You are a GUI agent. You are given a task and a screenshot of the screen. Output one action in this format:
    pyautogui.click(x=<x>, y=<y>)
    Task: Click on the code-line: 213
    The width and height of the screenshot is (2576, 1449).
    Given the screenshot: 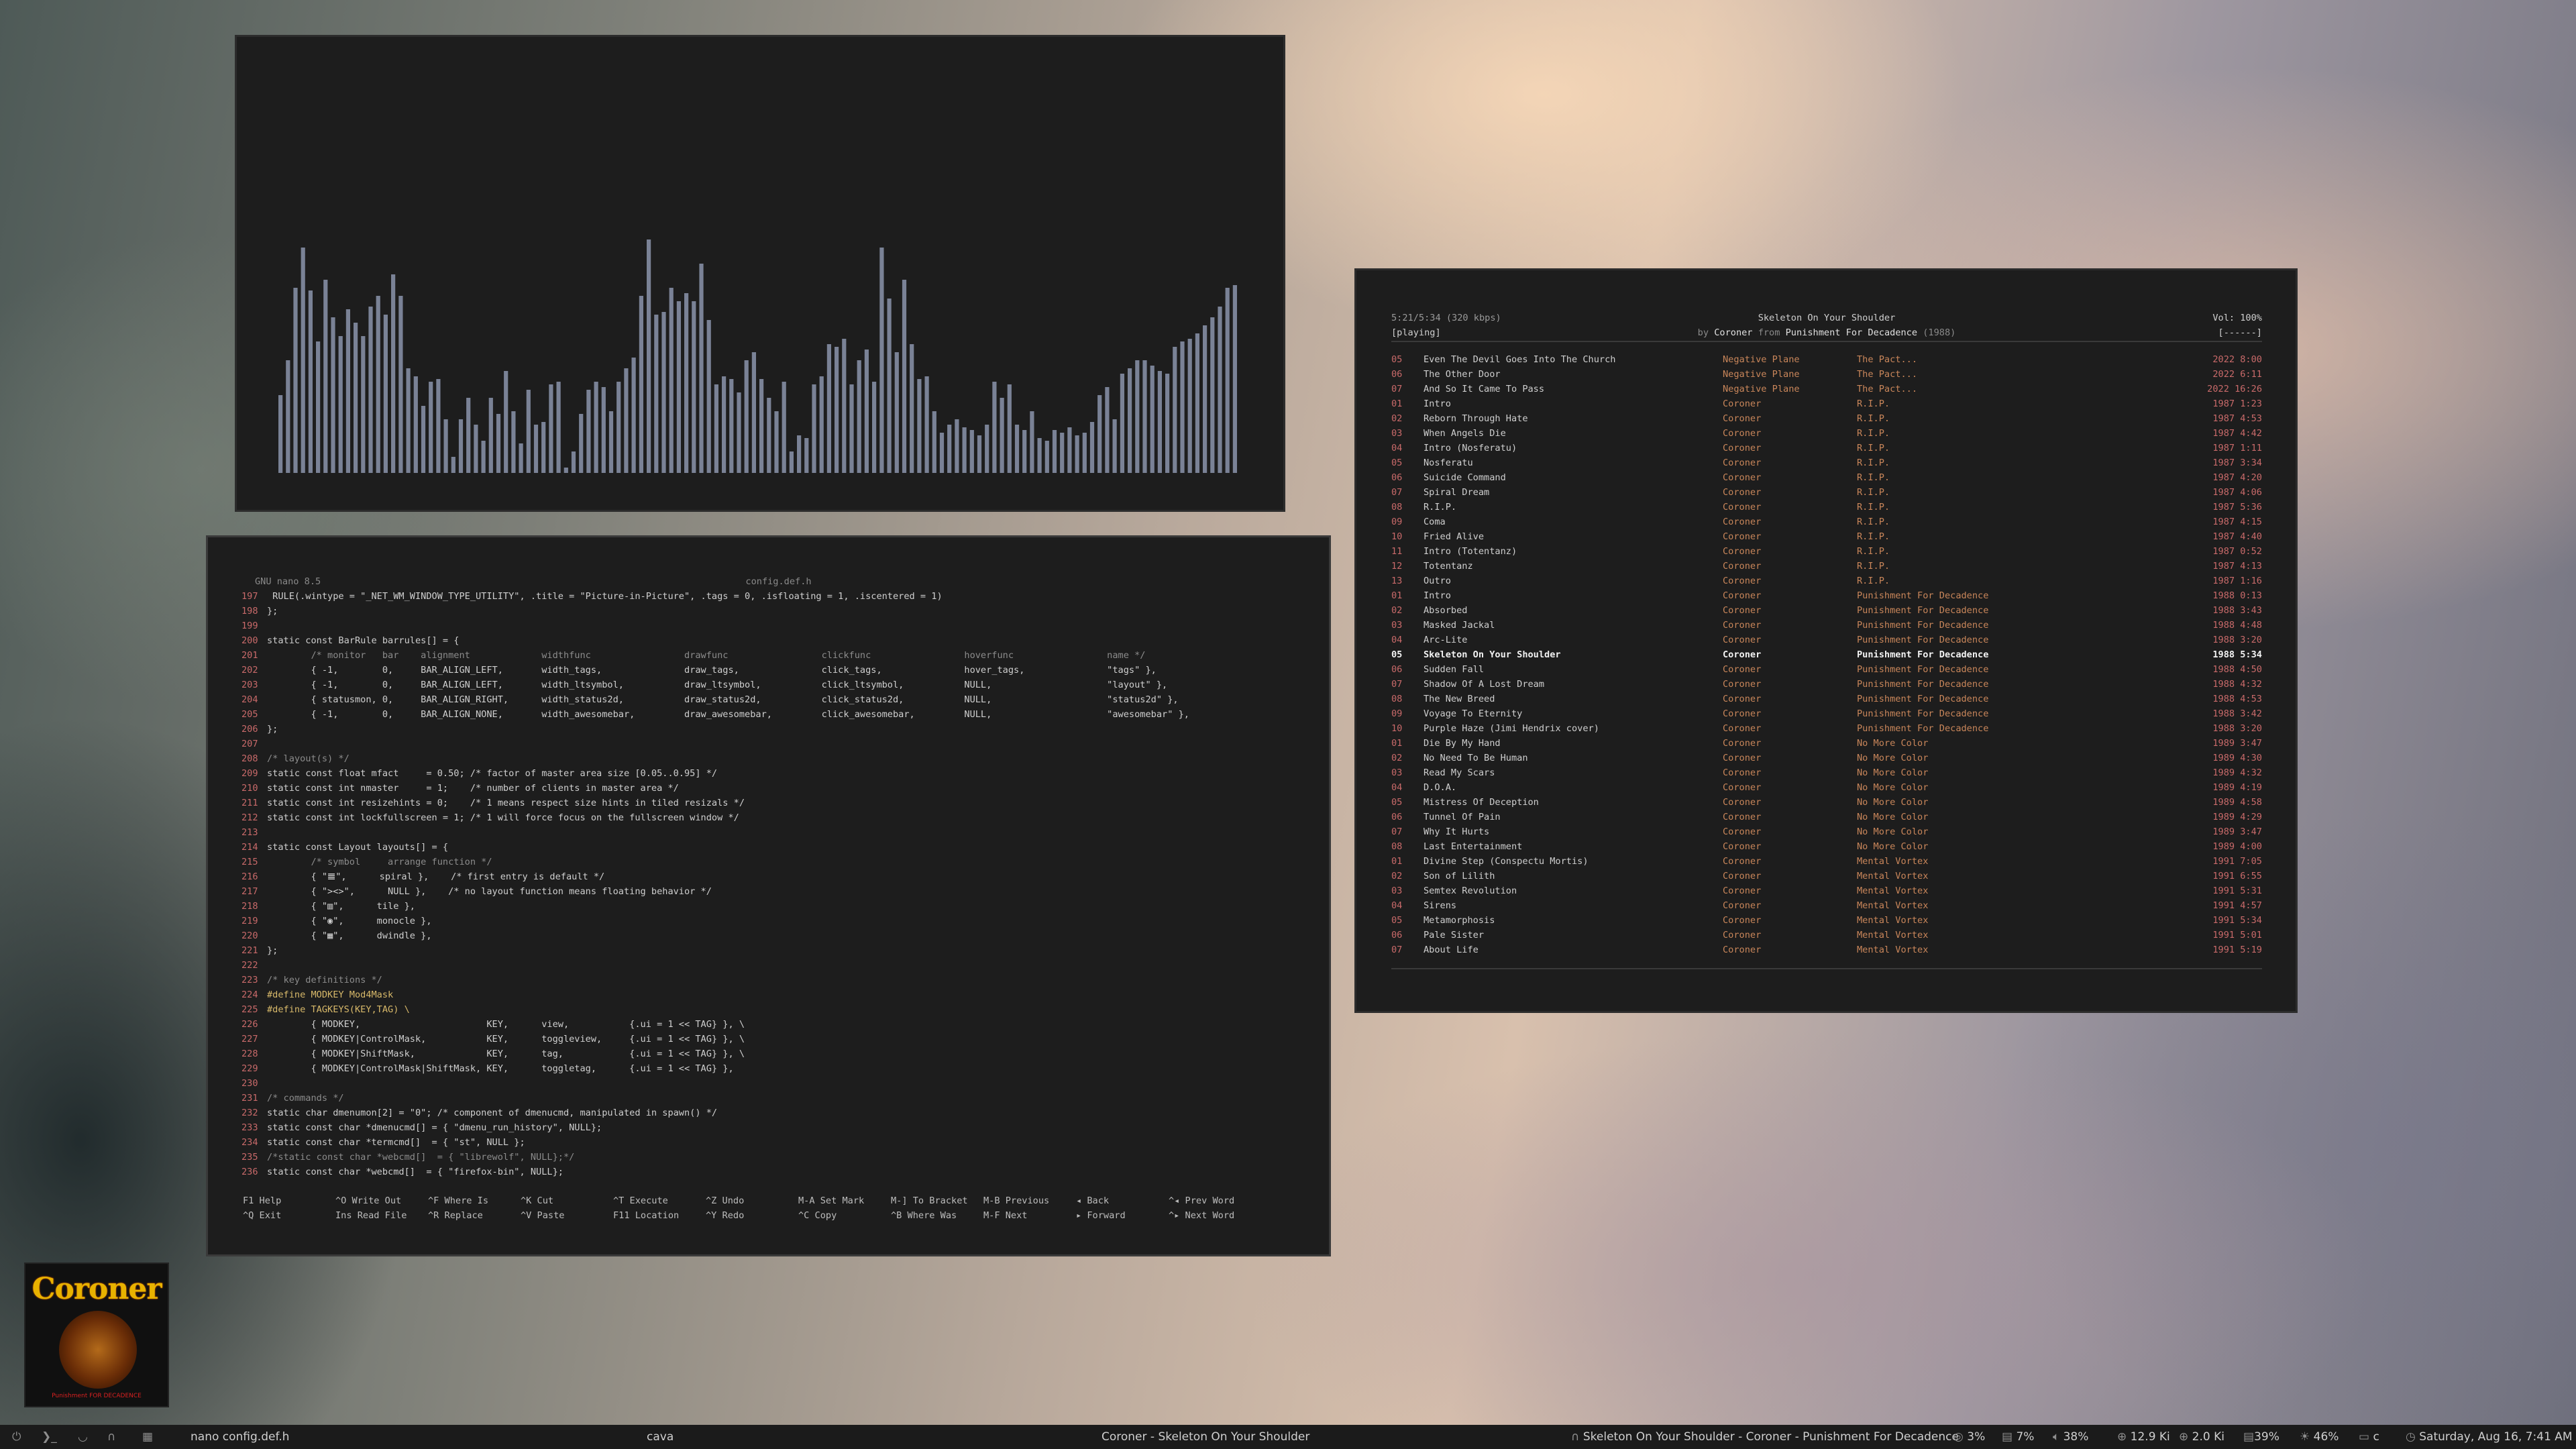 What is the action you would take?
    pyautogui.click(x=715, y=832)
    